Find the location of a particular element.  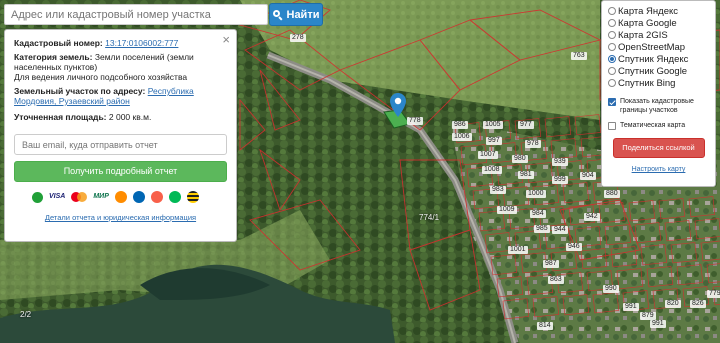

parcel-number-label: 977 is located at coordinates (526, 125).